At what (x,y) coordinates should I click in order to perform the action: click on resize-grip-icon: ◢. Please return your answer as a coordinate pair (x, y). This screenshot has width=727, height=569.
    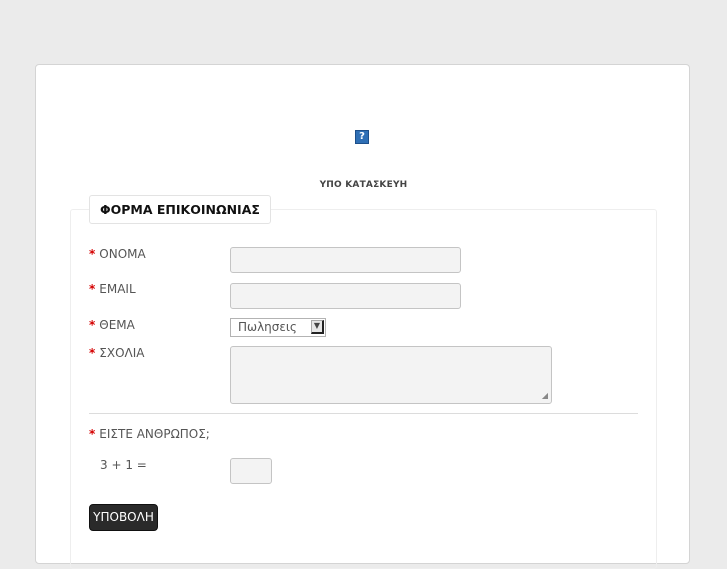
    Looking at the image, I should click on (545, 396).